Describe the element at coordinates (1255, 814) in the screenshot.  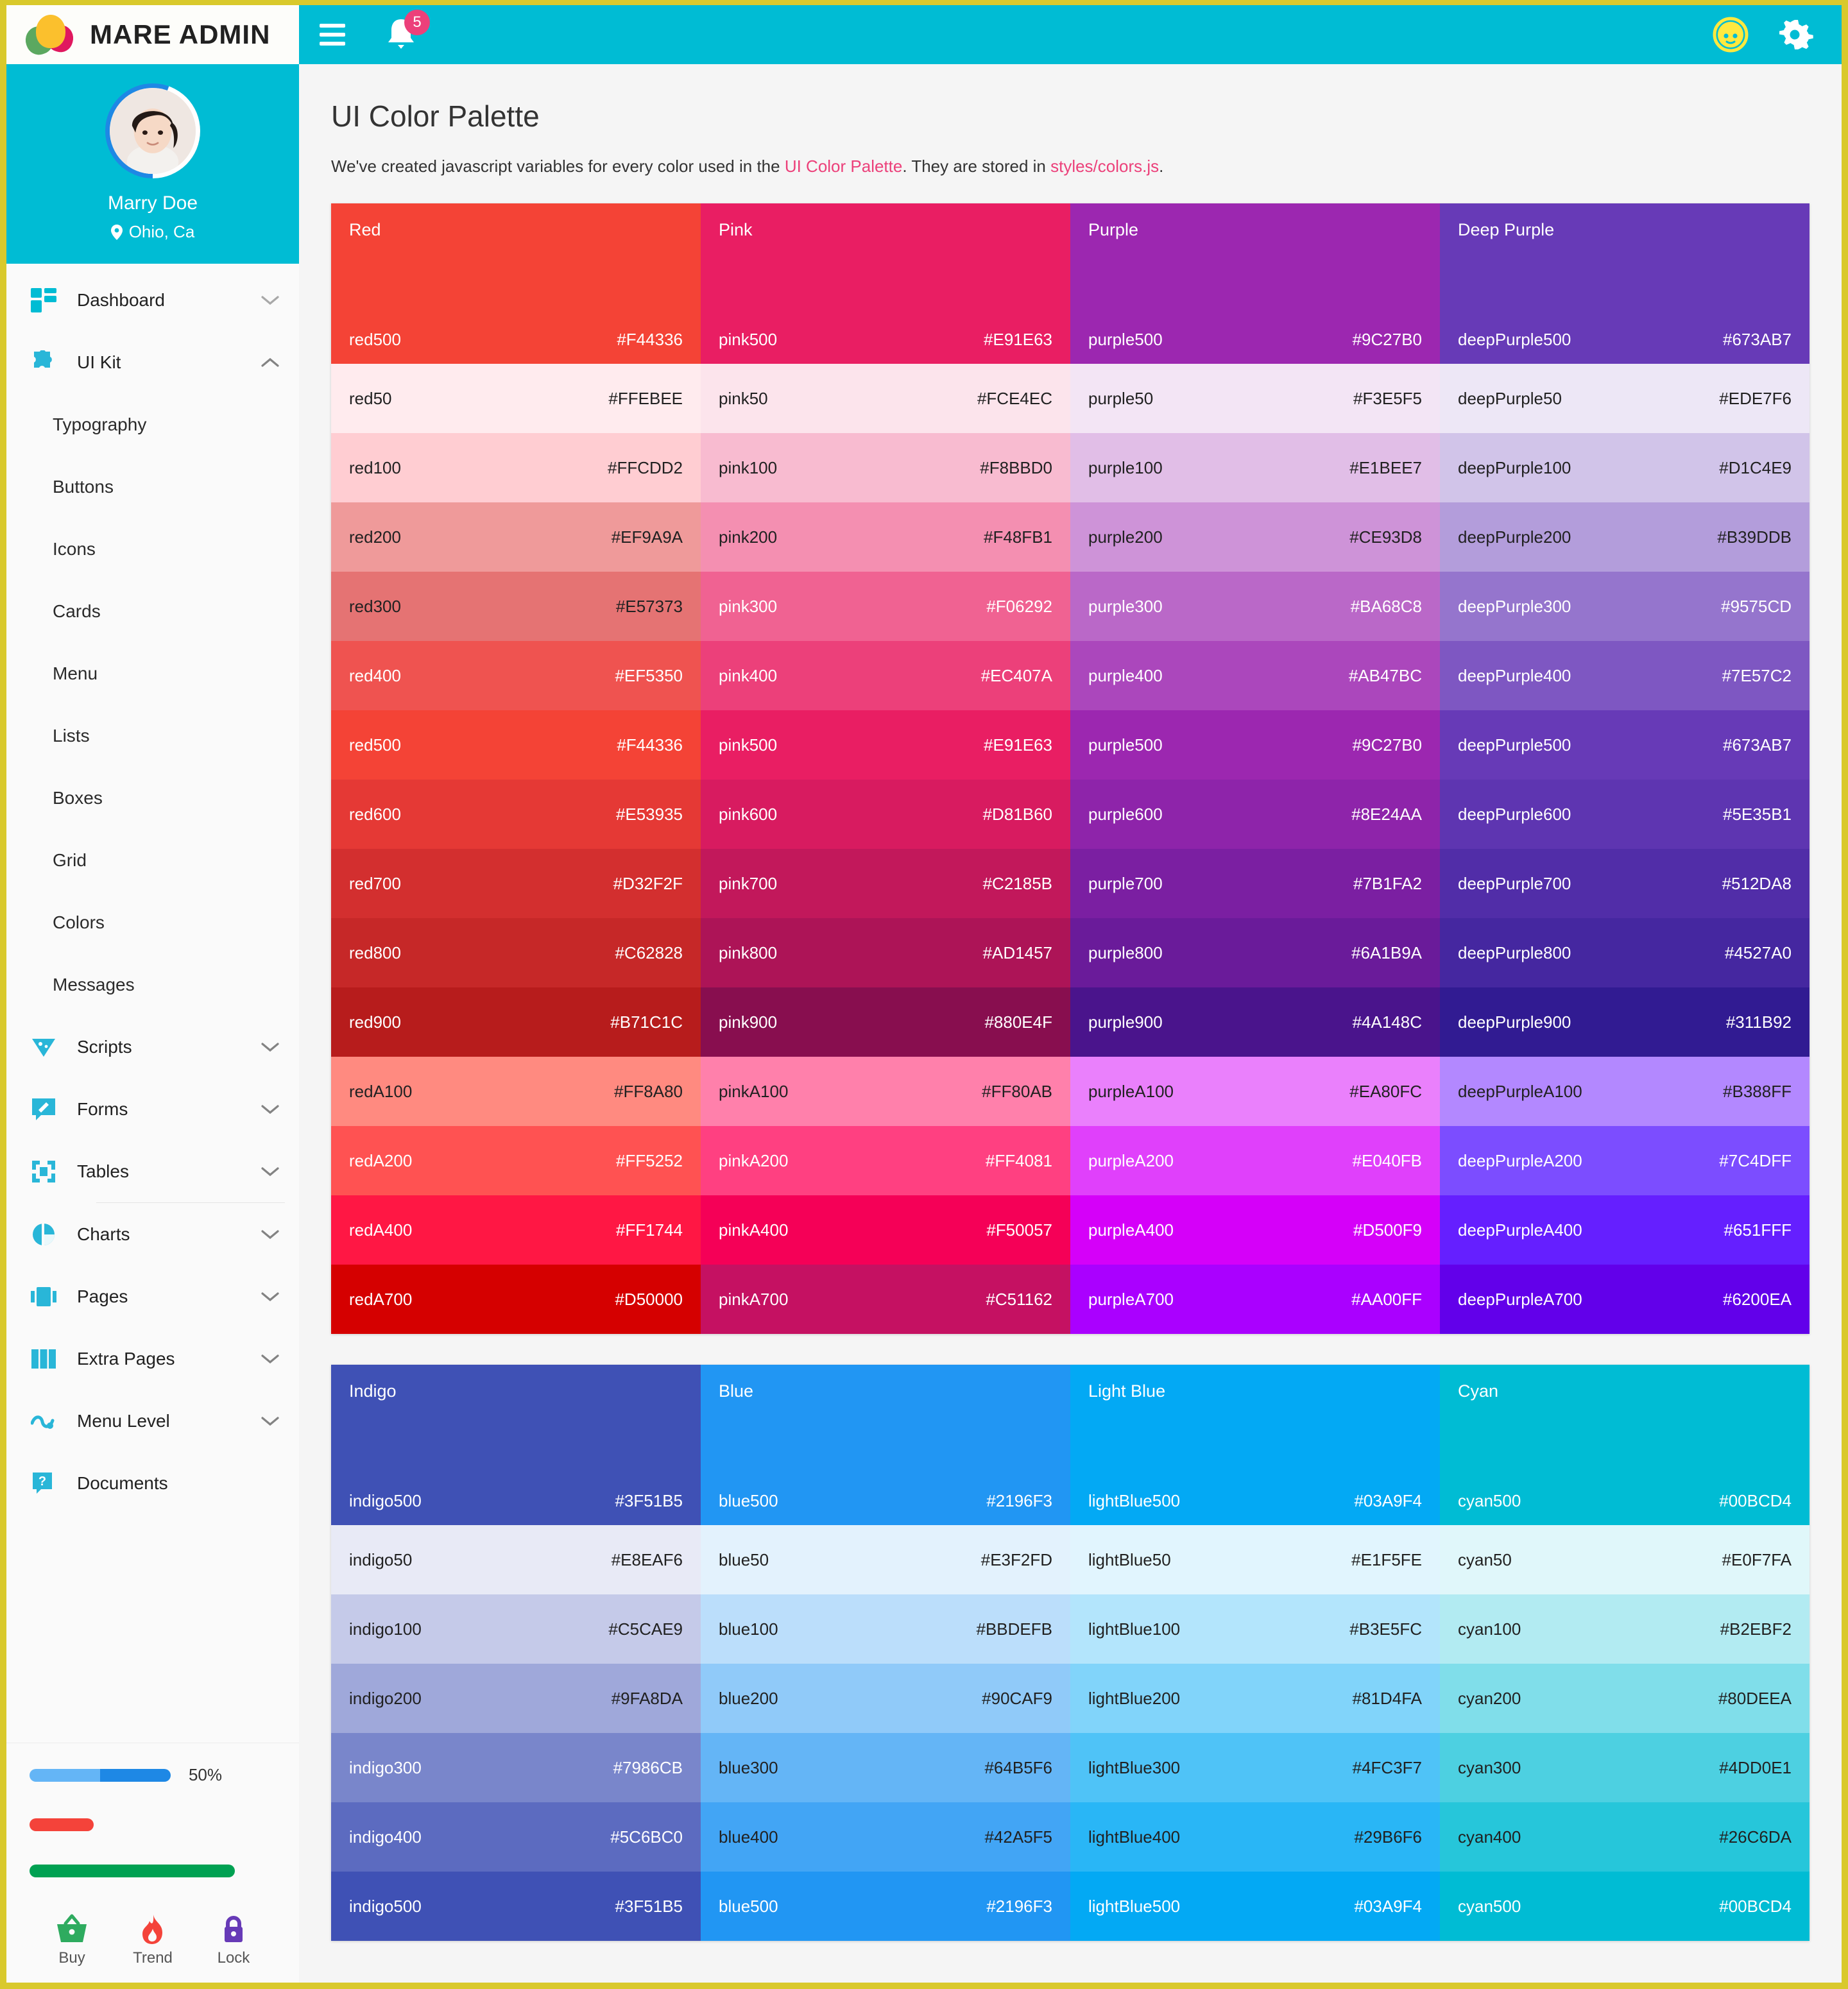
I see `swatch-row: purple600 #8E24AA` at that location.